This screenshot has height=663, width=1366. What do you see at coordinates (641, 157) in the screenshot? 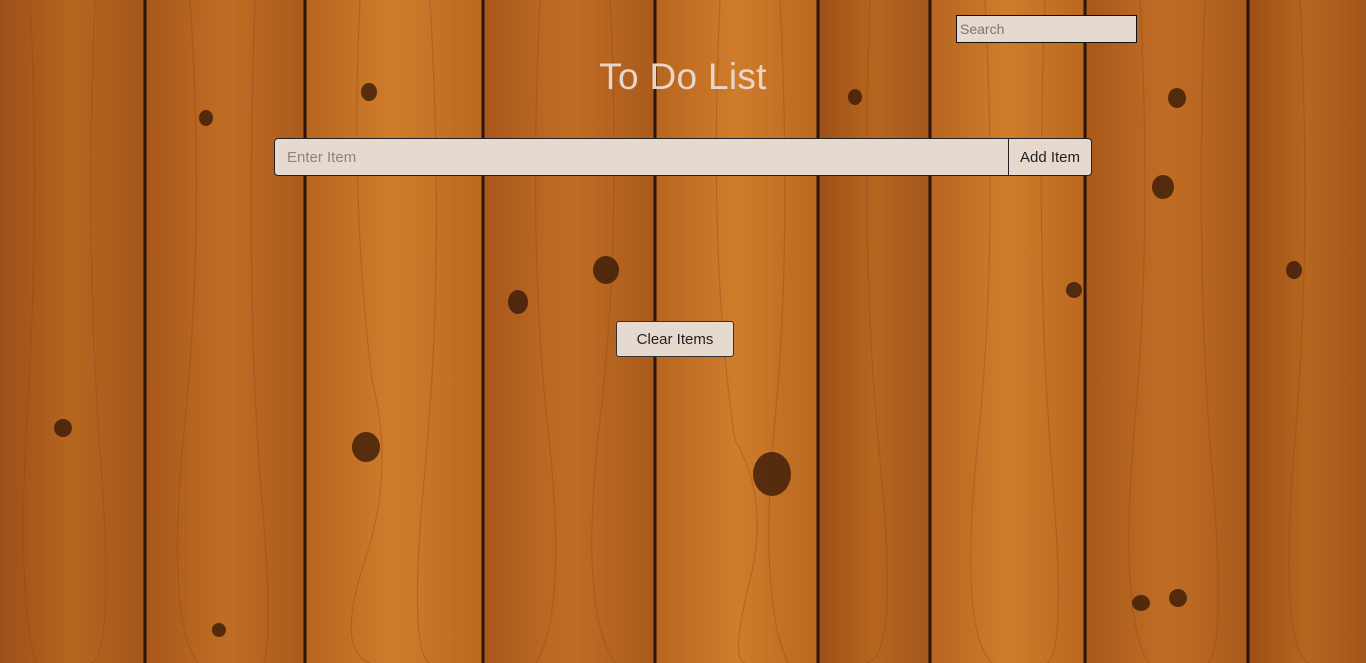
I see `item-input` at bounding box center [641, 157].